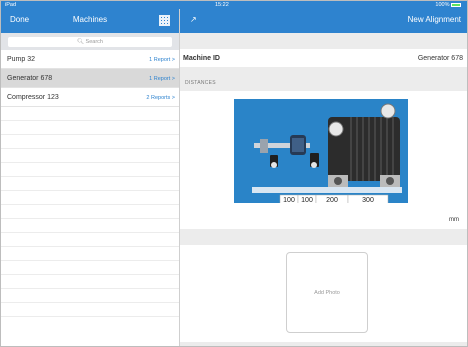 Image resolution: width=468 pixels, height=347 pixels. Describe the element at coordinates (323, 79) in the screenshot. I see `distances-header: DISTANCES` at that location.